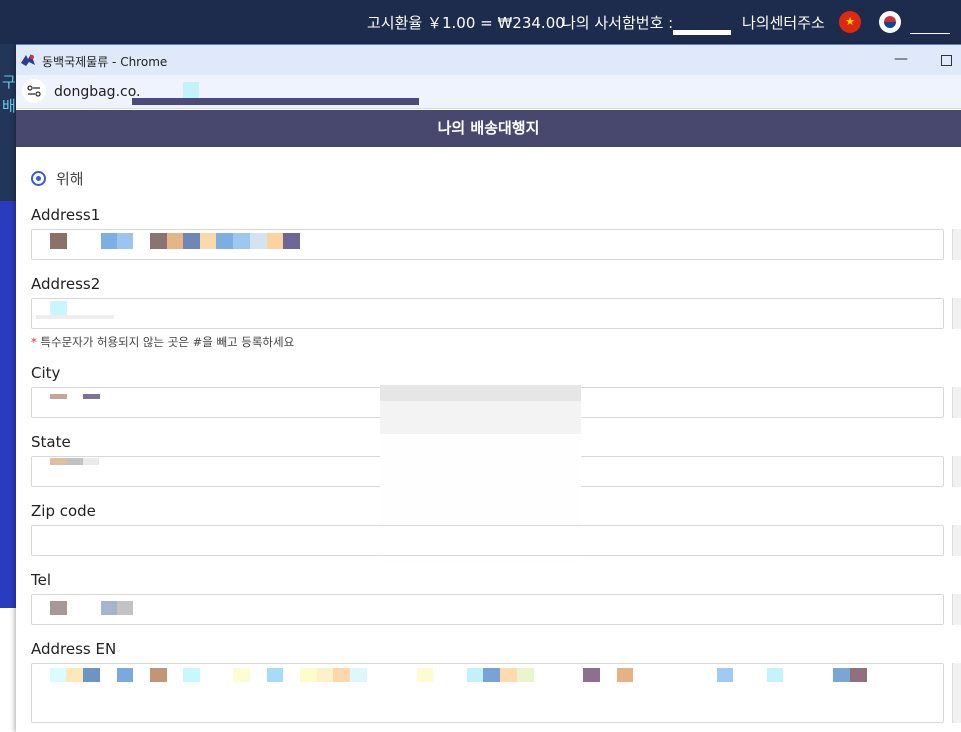 The image size is (961, 732). What do you see at coordinates (34, 342) in the screenshot?
I see `required-star: *` at bounding box center [34, 342].